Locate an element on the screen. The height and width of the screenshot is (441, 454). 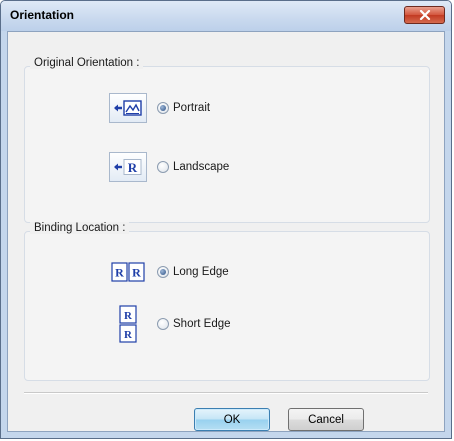
short-edge-binding-icon: R R is located at coordinates (128, 324).